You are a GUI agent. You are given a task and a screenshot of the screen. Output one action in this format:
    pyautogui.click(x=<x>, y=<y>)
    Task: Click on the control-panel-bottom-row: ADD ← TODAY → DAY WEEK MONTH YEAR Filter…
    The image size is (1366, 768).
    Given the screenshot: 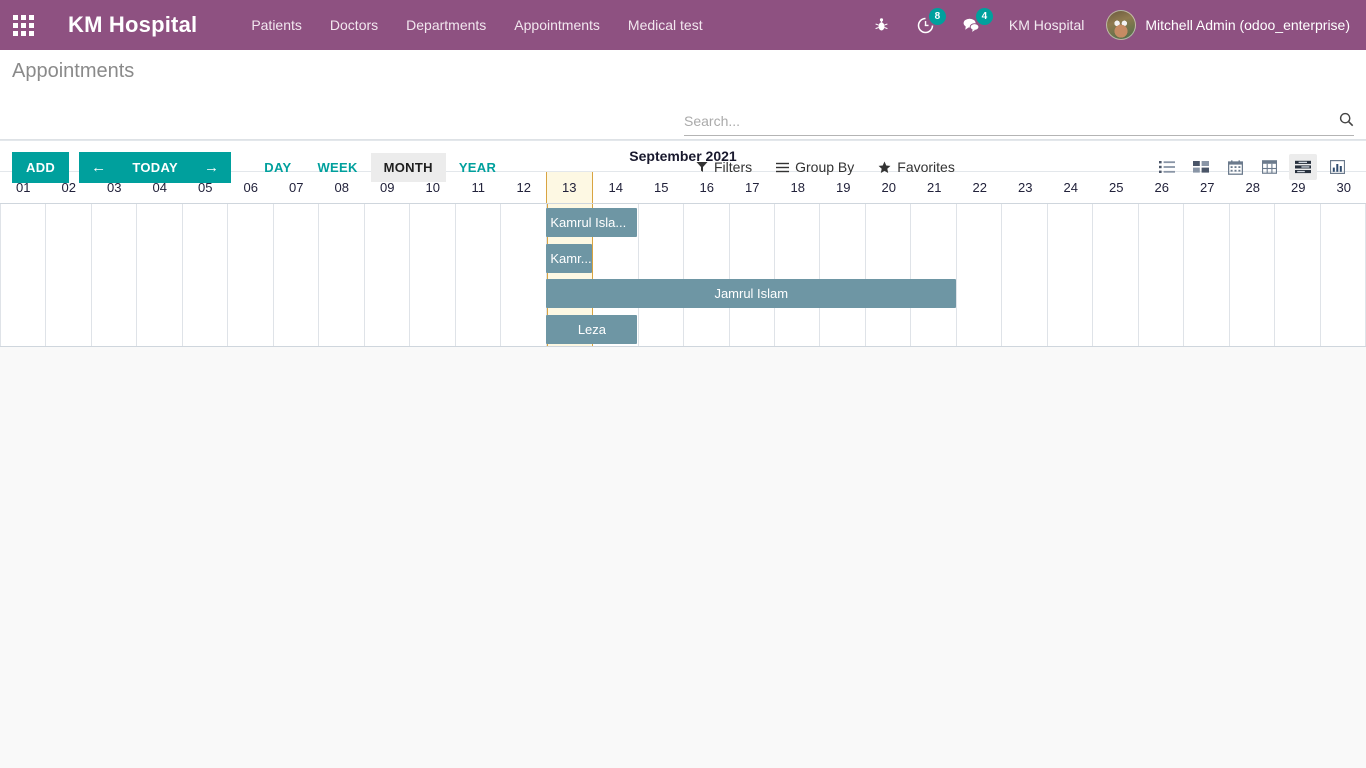 What is the action you would take?
    pyautogui.click(x=683, y=167)
    